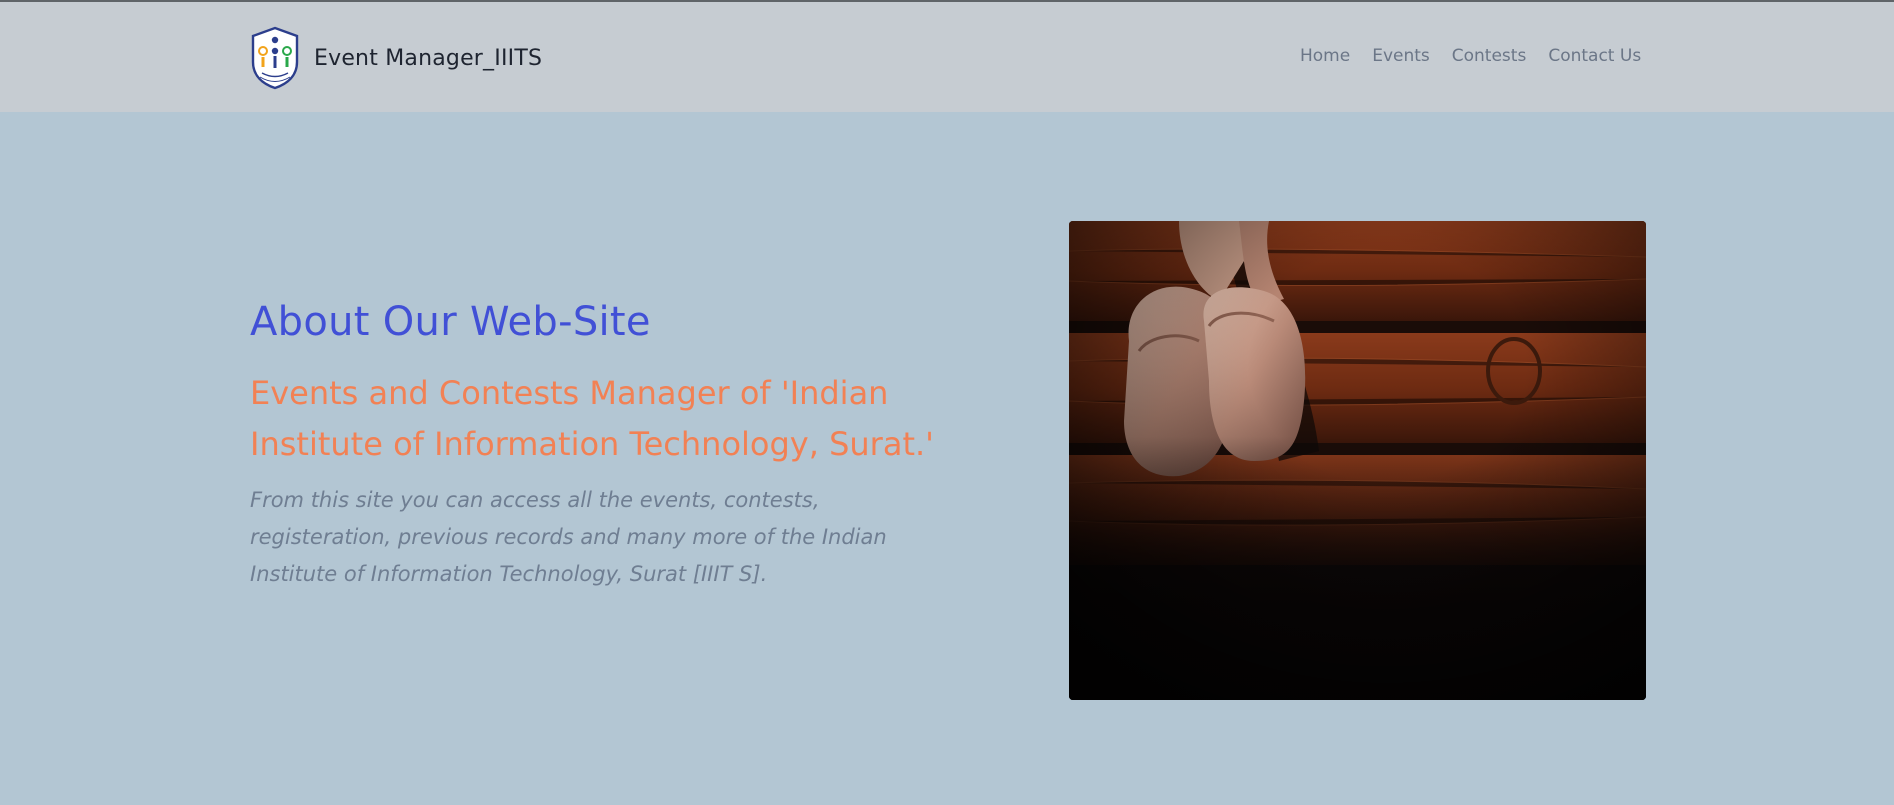 The image size is (1894, 805). I want to click on brand: Event Manager_IIITS, so click(396, 58).